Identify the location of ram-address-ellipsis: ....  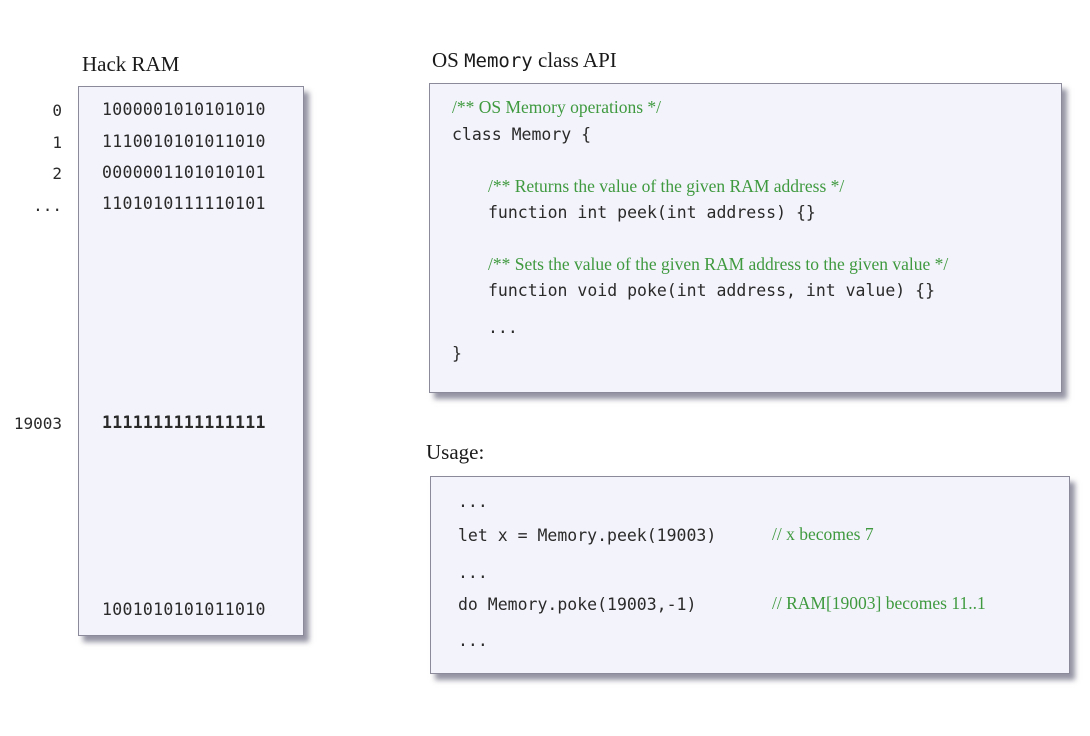
(47, 205).